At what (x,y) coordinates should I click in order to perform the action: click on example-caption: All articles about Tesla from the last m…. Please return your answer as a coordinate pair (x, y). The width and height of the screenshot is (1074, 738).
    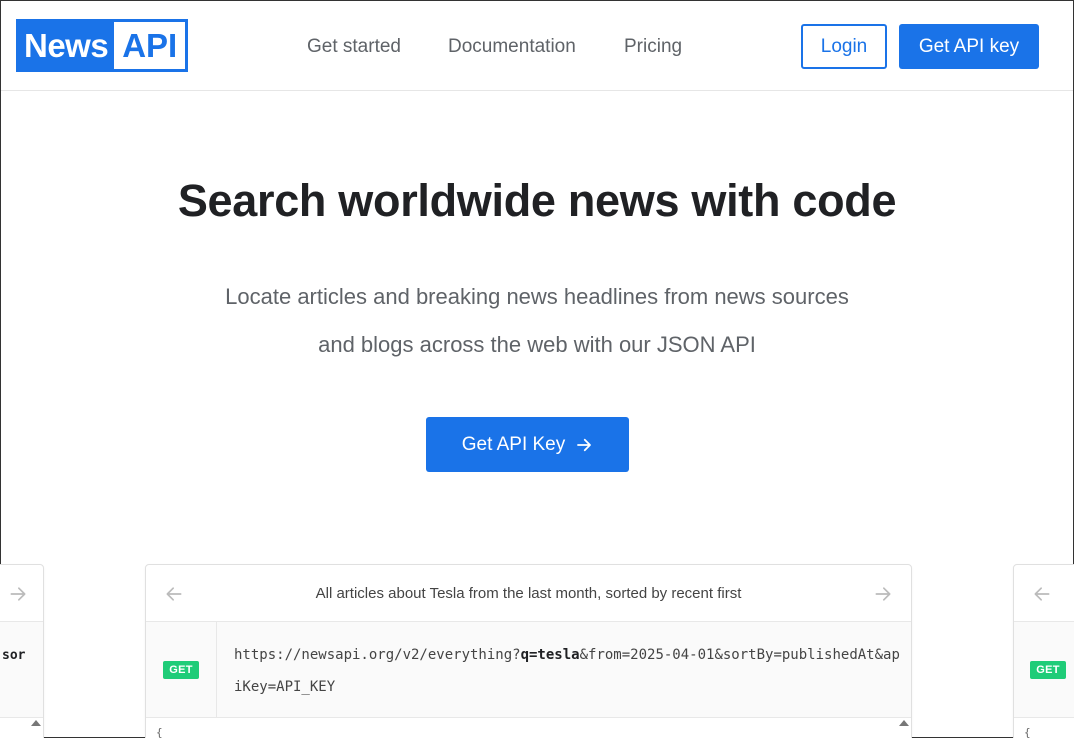
    Looking at the image, I should click on (528, 593).